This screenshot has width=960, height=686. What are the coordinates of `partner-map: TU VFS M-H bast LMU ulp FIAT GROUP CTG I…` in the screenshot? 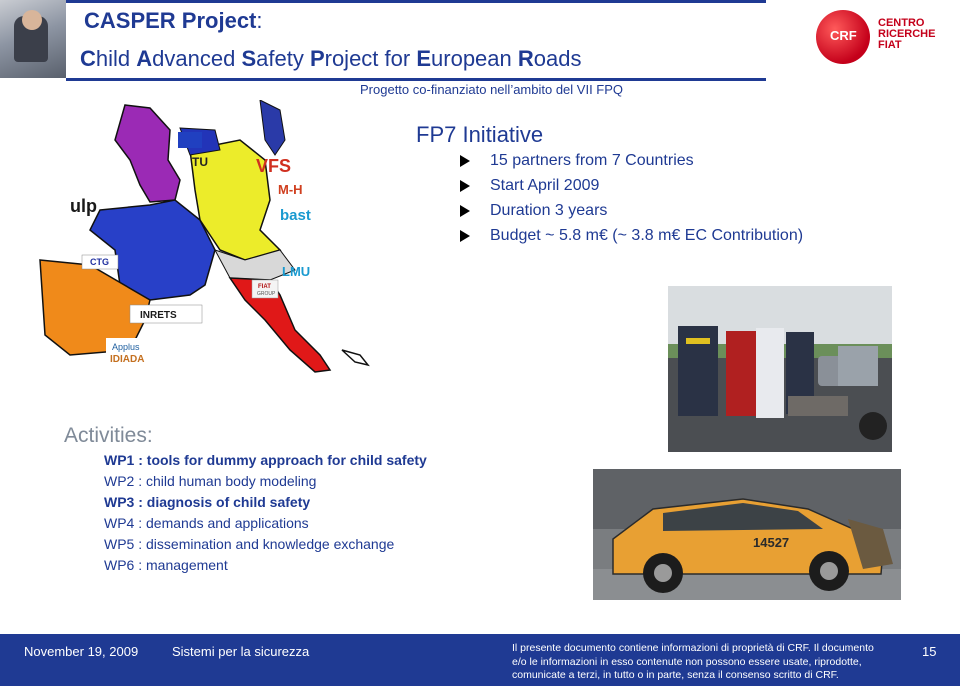 It's located at (204, 236).